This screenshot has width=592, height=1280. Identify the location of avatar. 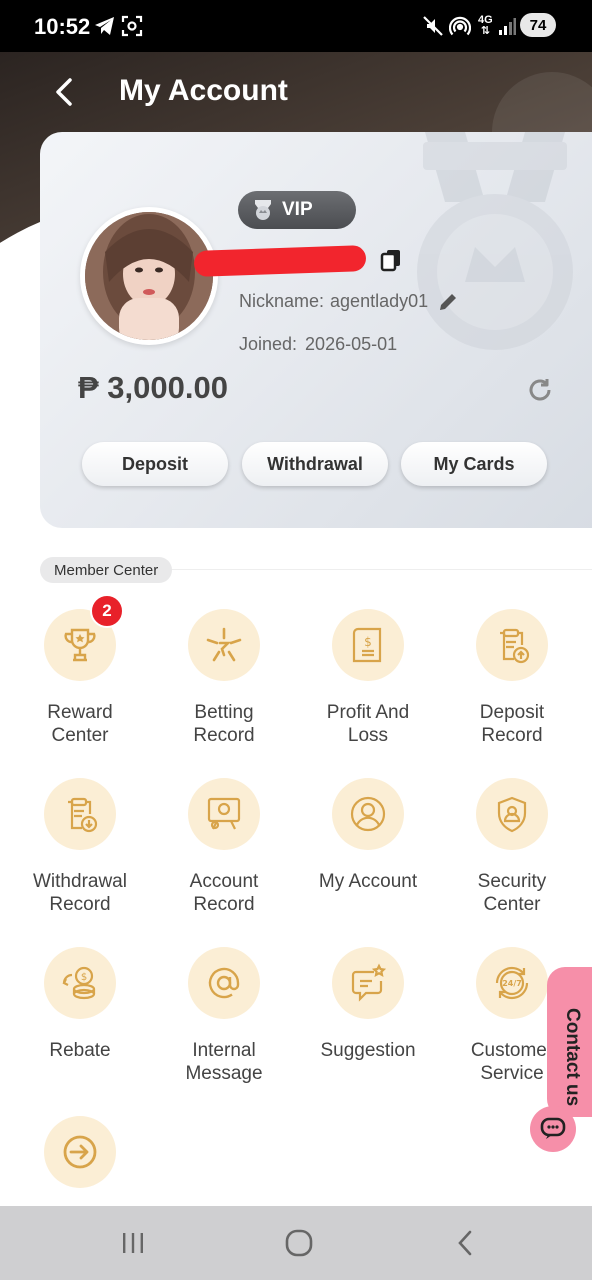
(149, 276).